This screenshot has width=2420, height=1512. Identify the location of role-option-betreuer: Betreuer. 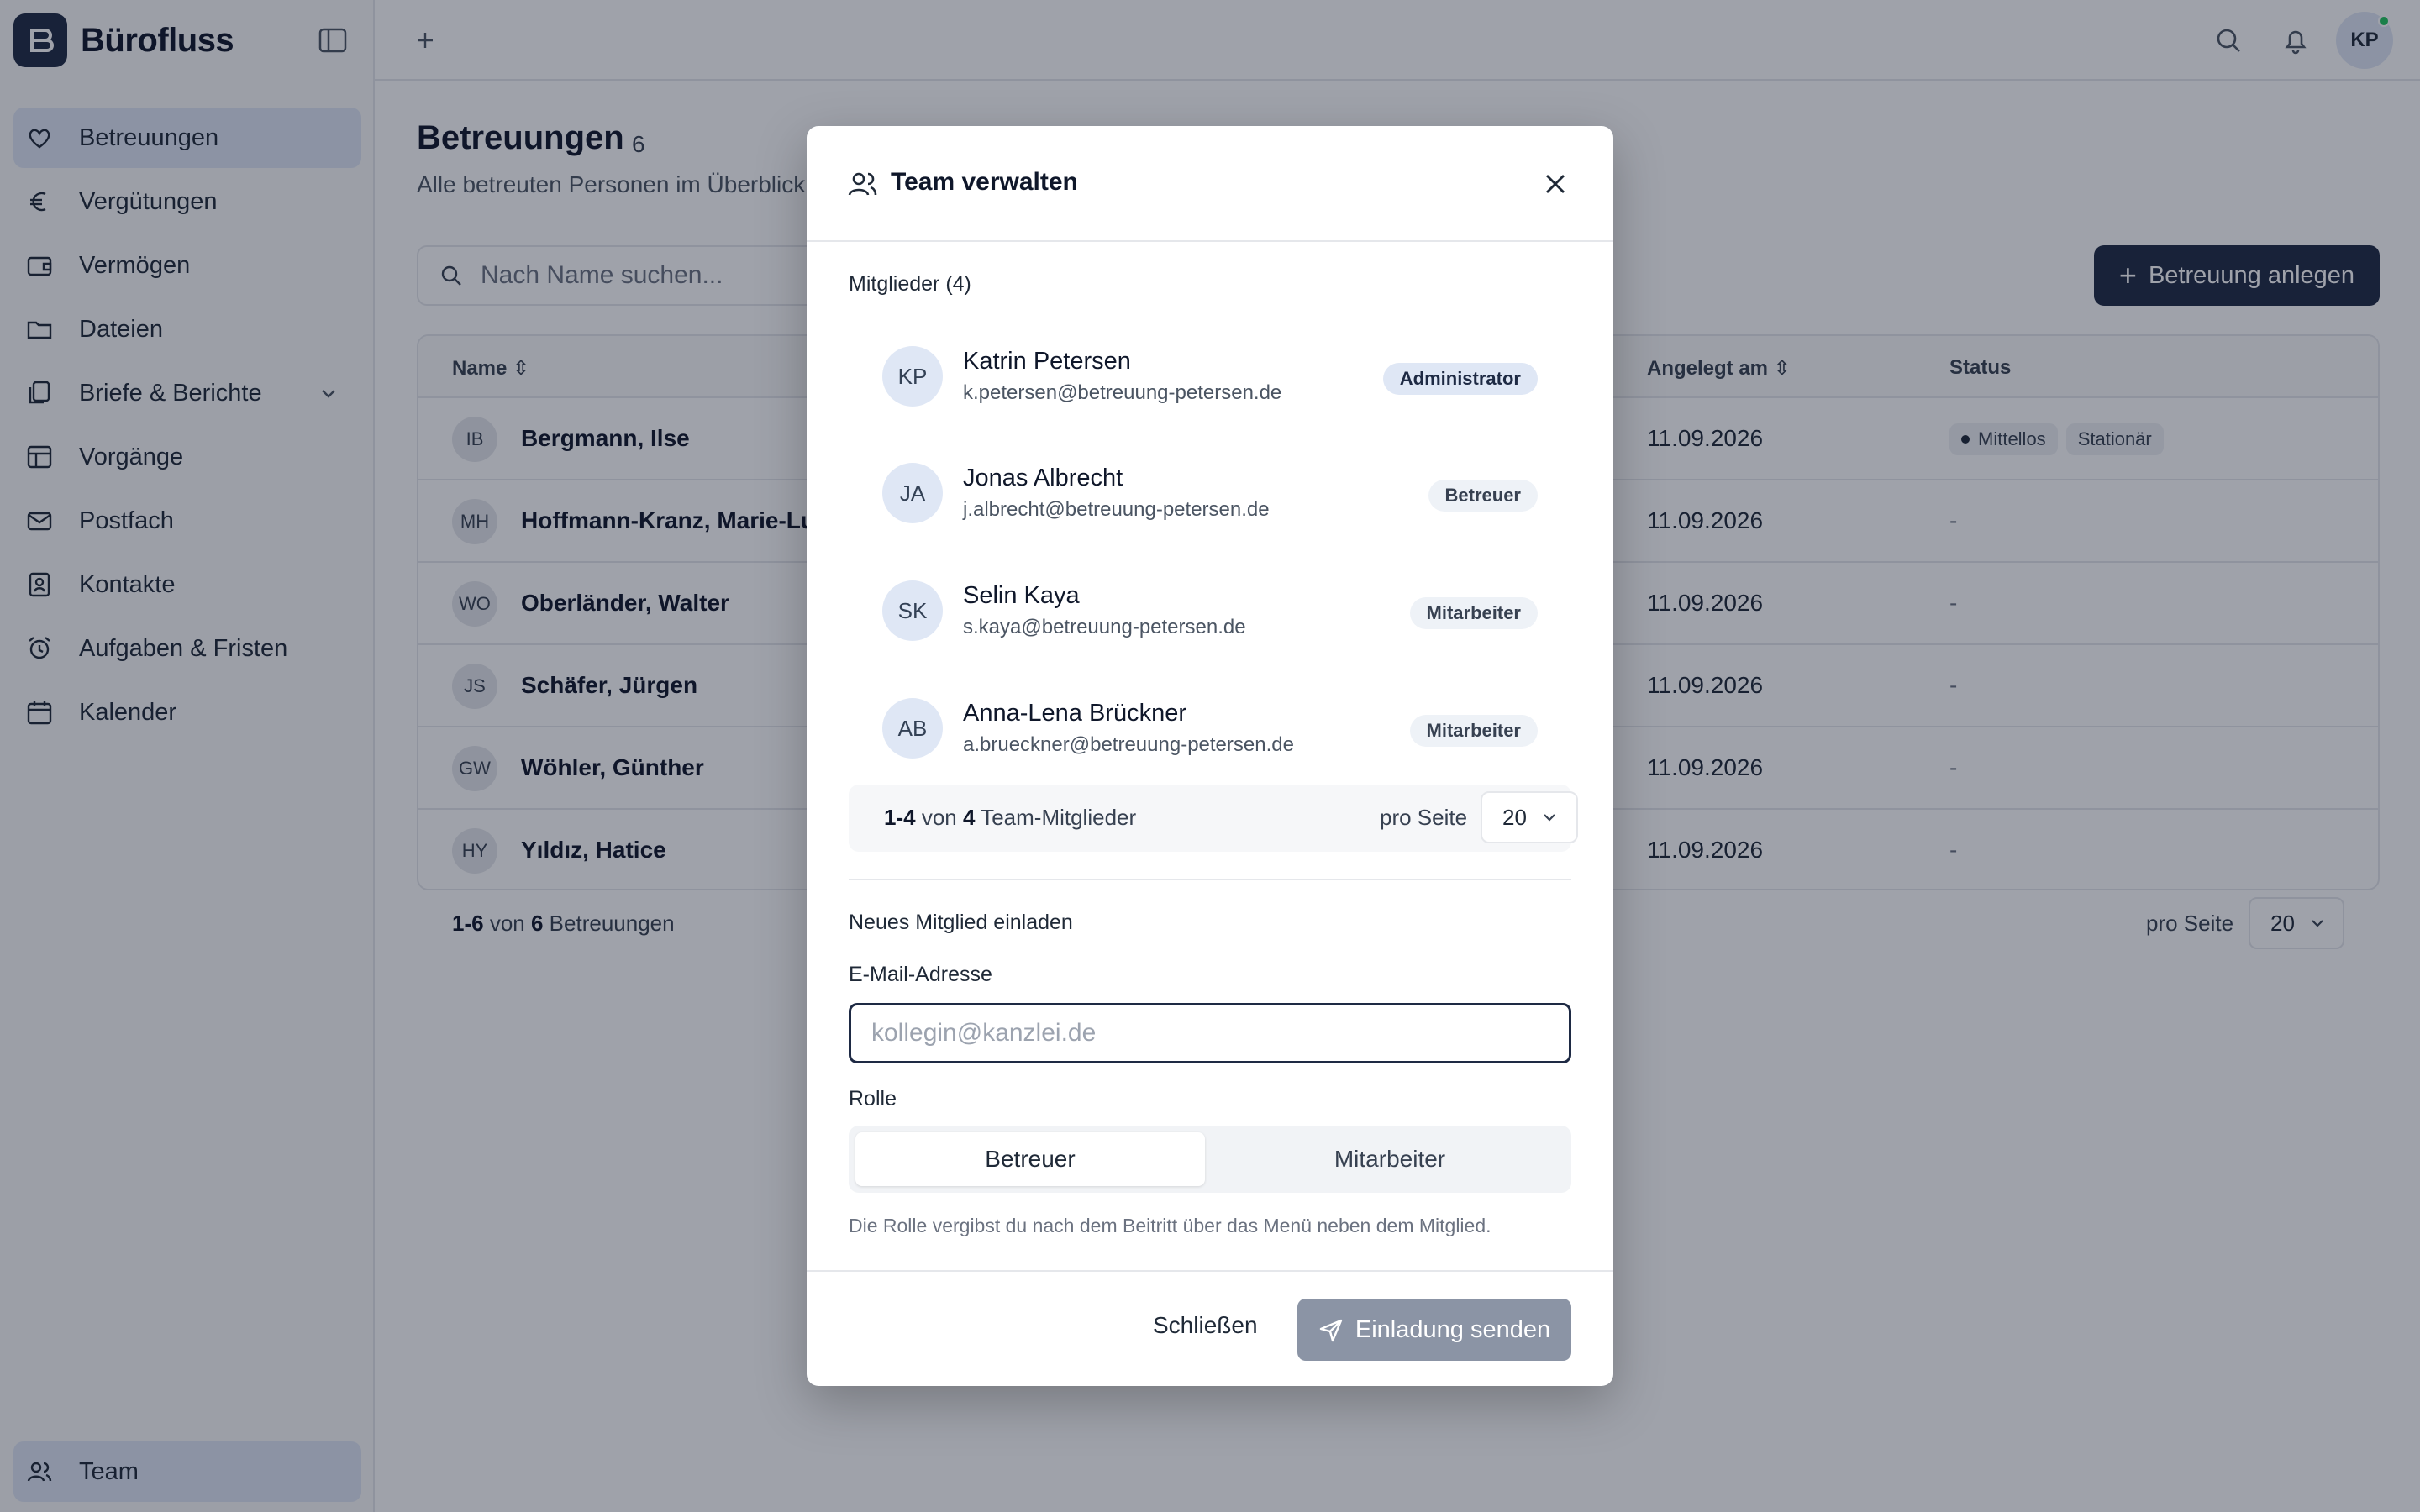
(1030, 1159).